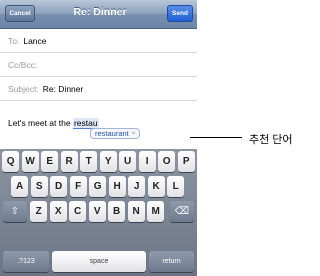 This screenshot has height=276, width=320. What do you see at coordinates (23, 88) in the screenshot?
I see `subject-label: Subject:` at bounding box center [23, 88].